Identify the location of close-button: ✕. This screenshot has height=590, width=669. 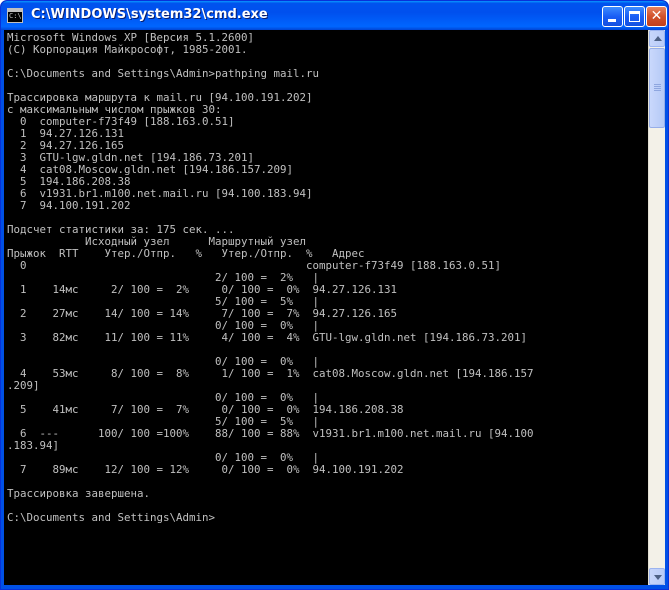
(656, 16).